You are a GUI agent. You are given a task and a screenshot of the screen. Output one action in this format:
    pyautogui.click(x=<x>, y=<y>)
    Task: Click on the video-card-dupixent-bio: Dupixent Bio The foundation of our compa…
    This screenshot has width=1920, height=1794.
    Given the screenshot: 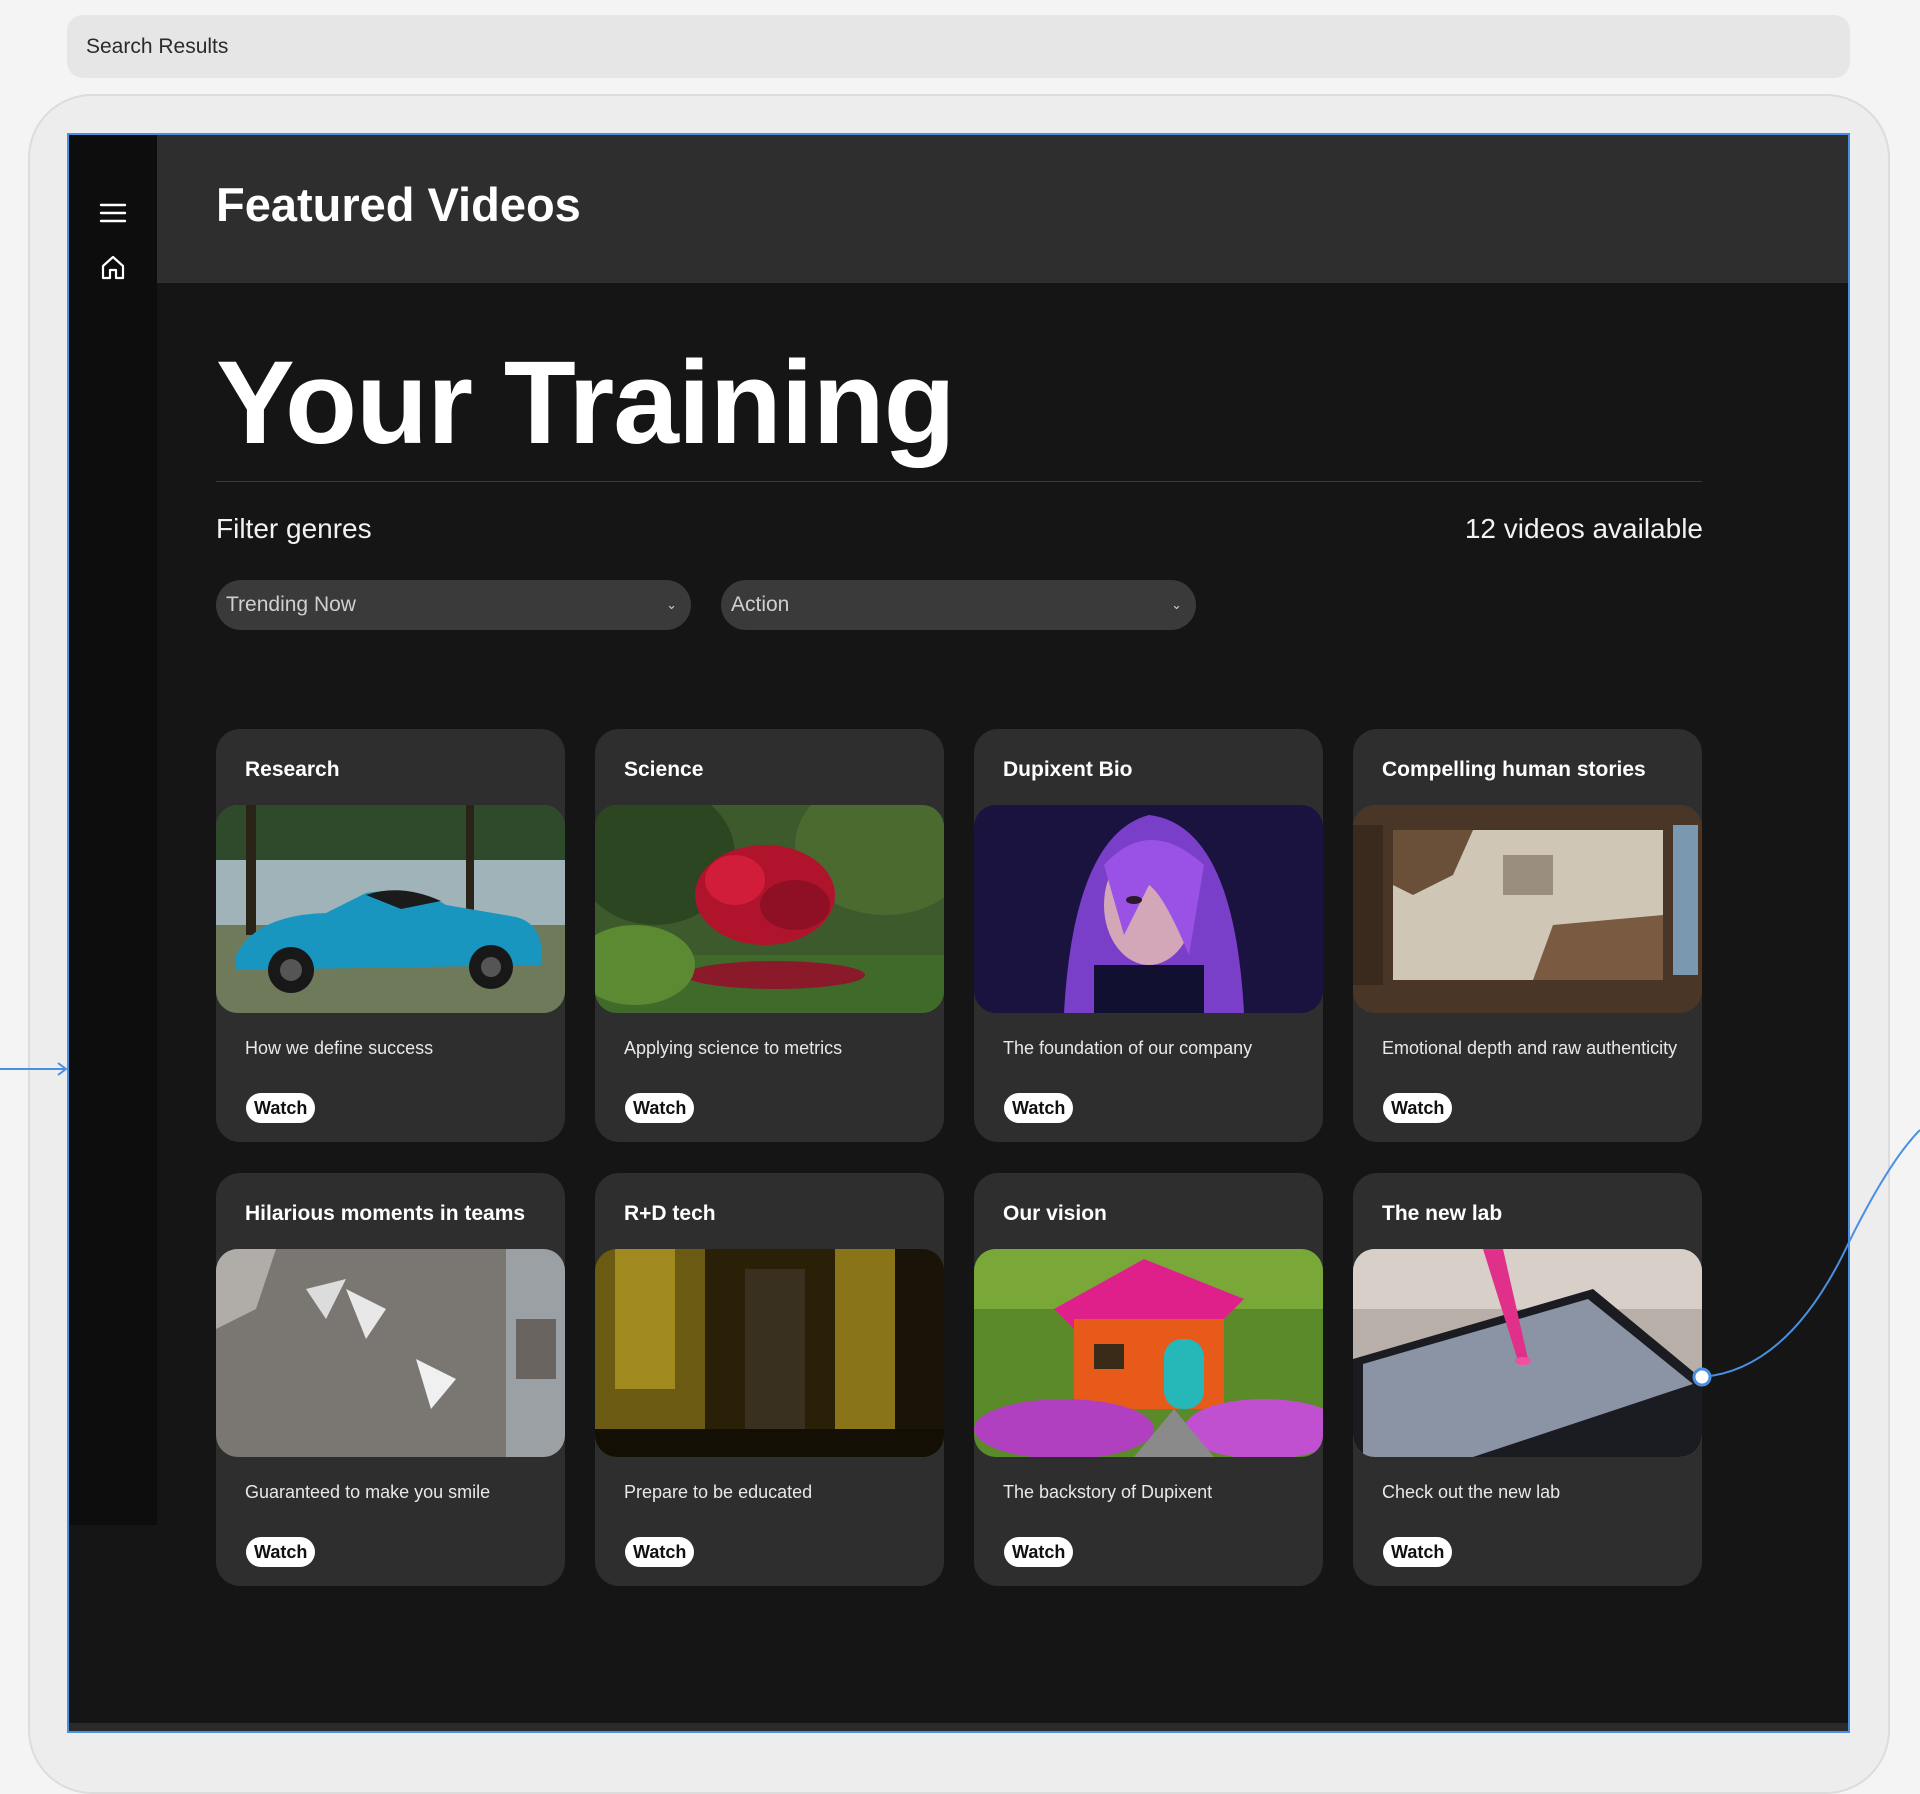 What is the action you would take?
    pyautogui.click(x=1148, y=935)
    